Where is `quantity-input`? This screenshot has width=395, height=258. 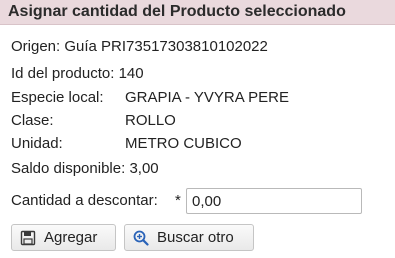 quantity-input is located at coordinates (274, 201).